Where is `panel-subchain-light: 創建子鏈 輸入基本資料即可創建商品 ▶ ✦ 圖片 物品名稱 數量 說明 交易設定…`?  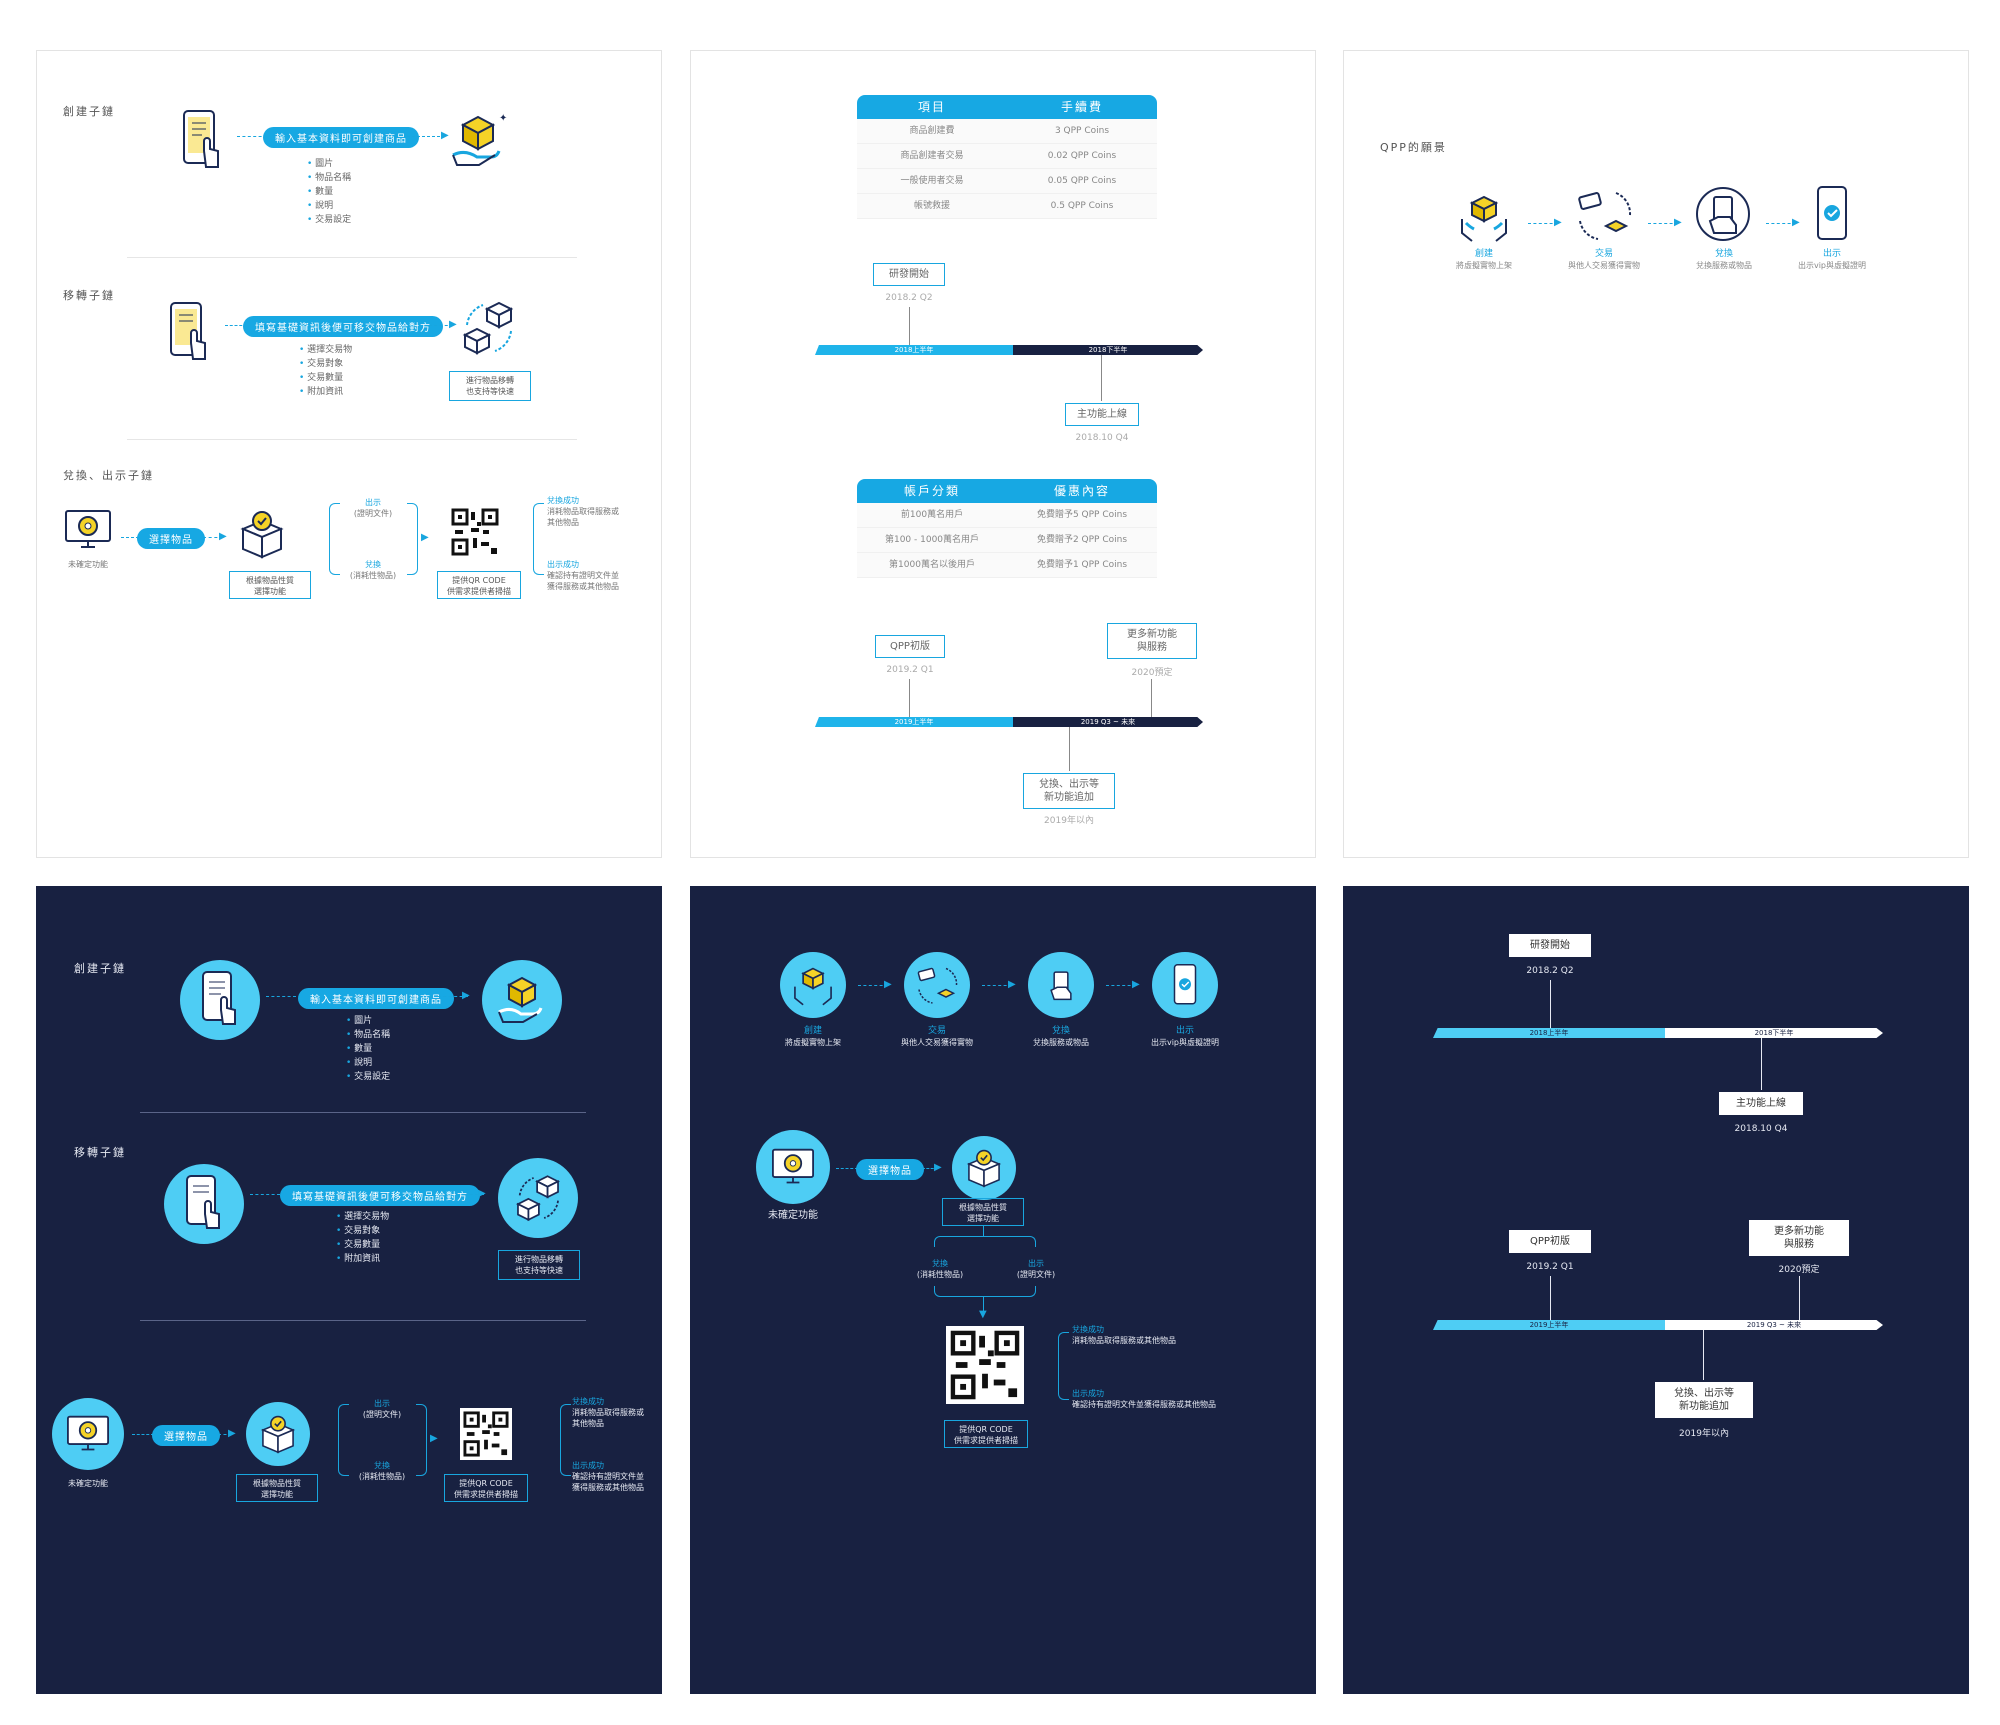
panel-subchain-light: 創建子鏈 輸入基本資料即可創建商品 ▶ ✦ 圖片 物品名稱 數量 說明 交易設定… is located at coordinates (349, 454).